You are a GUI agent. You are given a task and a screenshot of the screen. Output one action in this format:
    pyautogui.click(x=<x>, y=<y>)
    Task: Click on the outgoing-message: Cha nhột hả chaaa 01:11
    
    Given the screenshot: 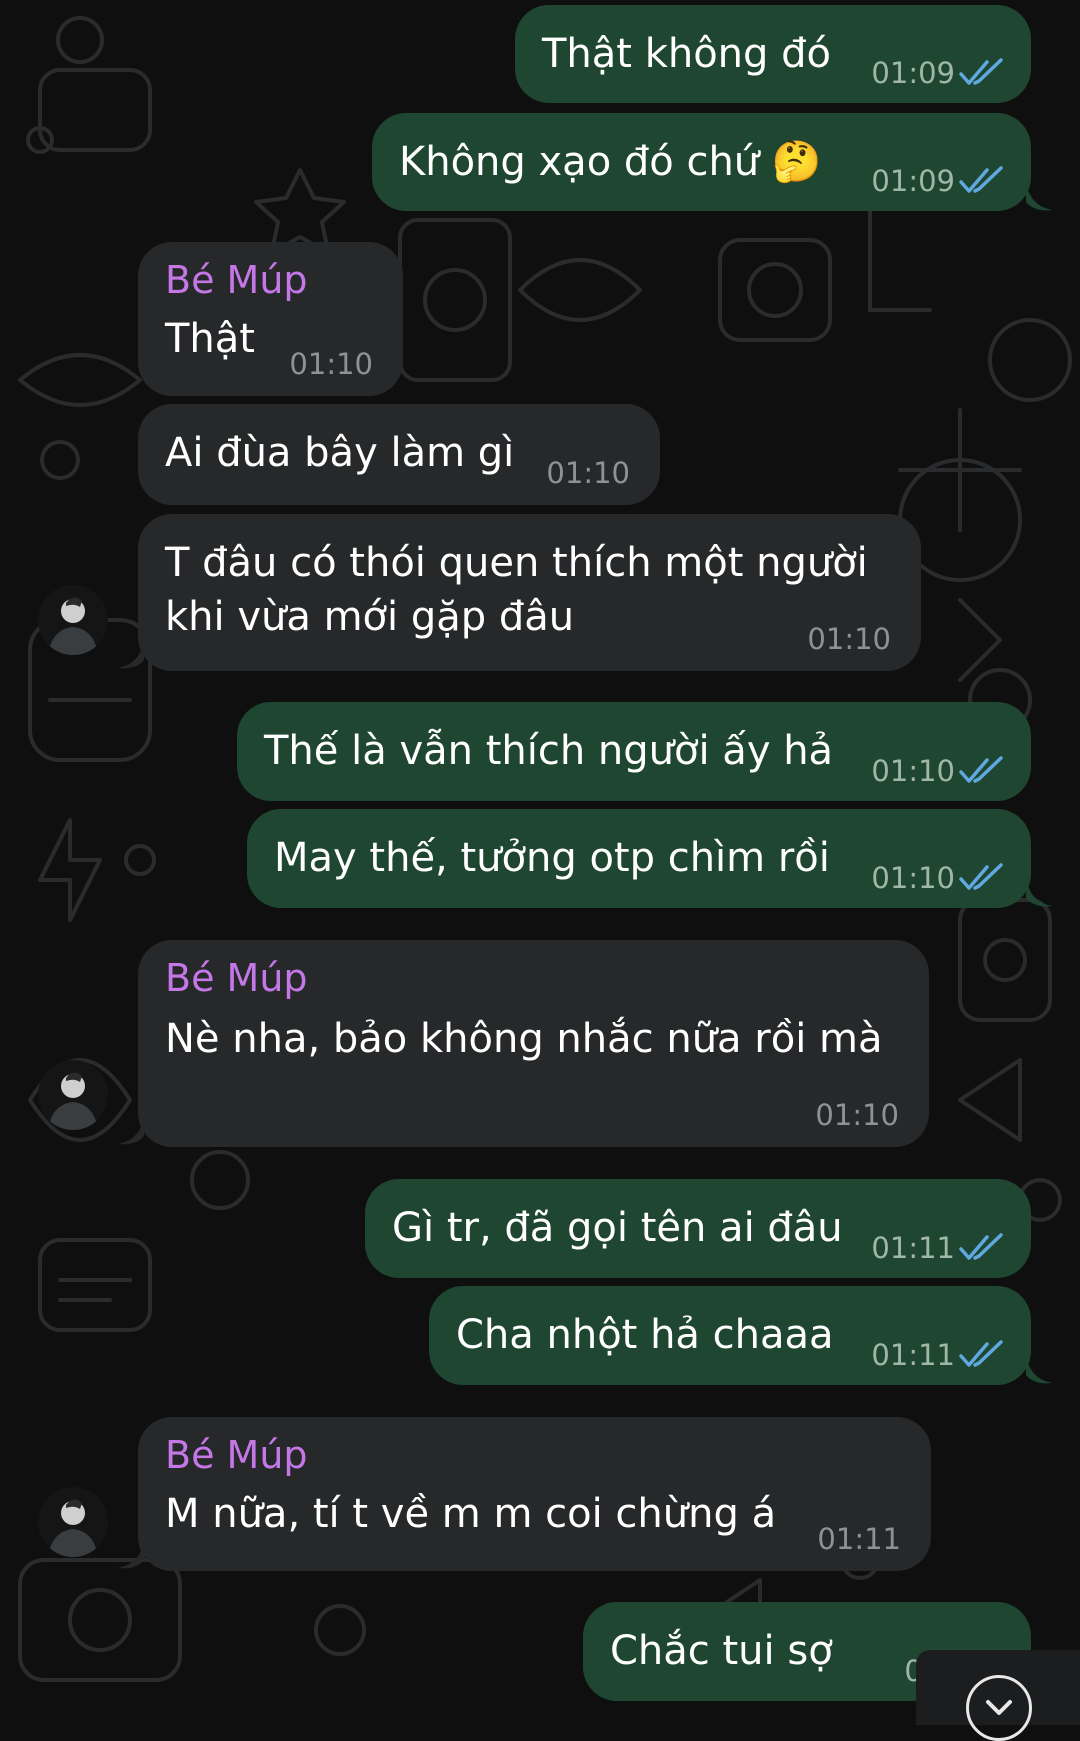 What is the action you would take?
    pyautogui.click(x=730, y=1335)
    